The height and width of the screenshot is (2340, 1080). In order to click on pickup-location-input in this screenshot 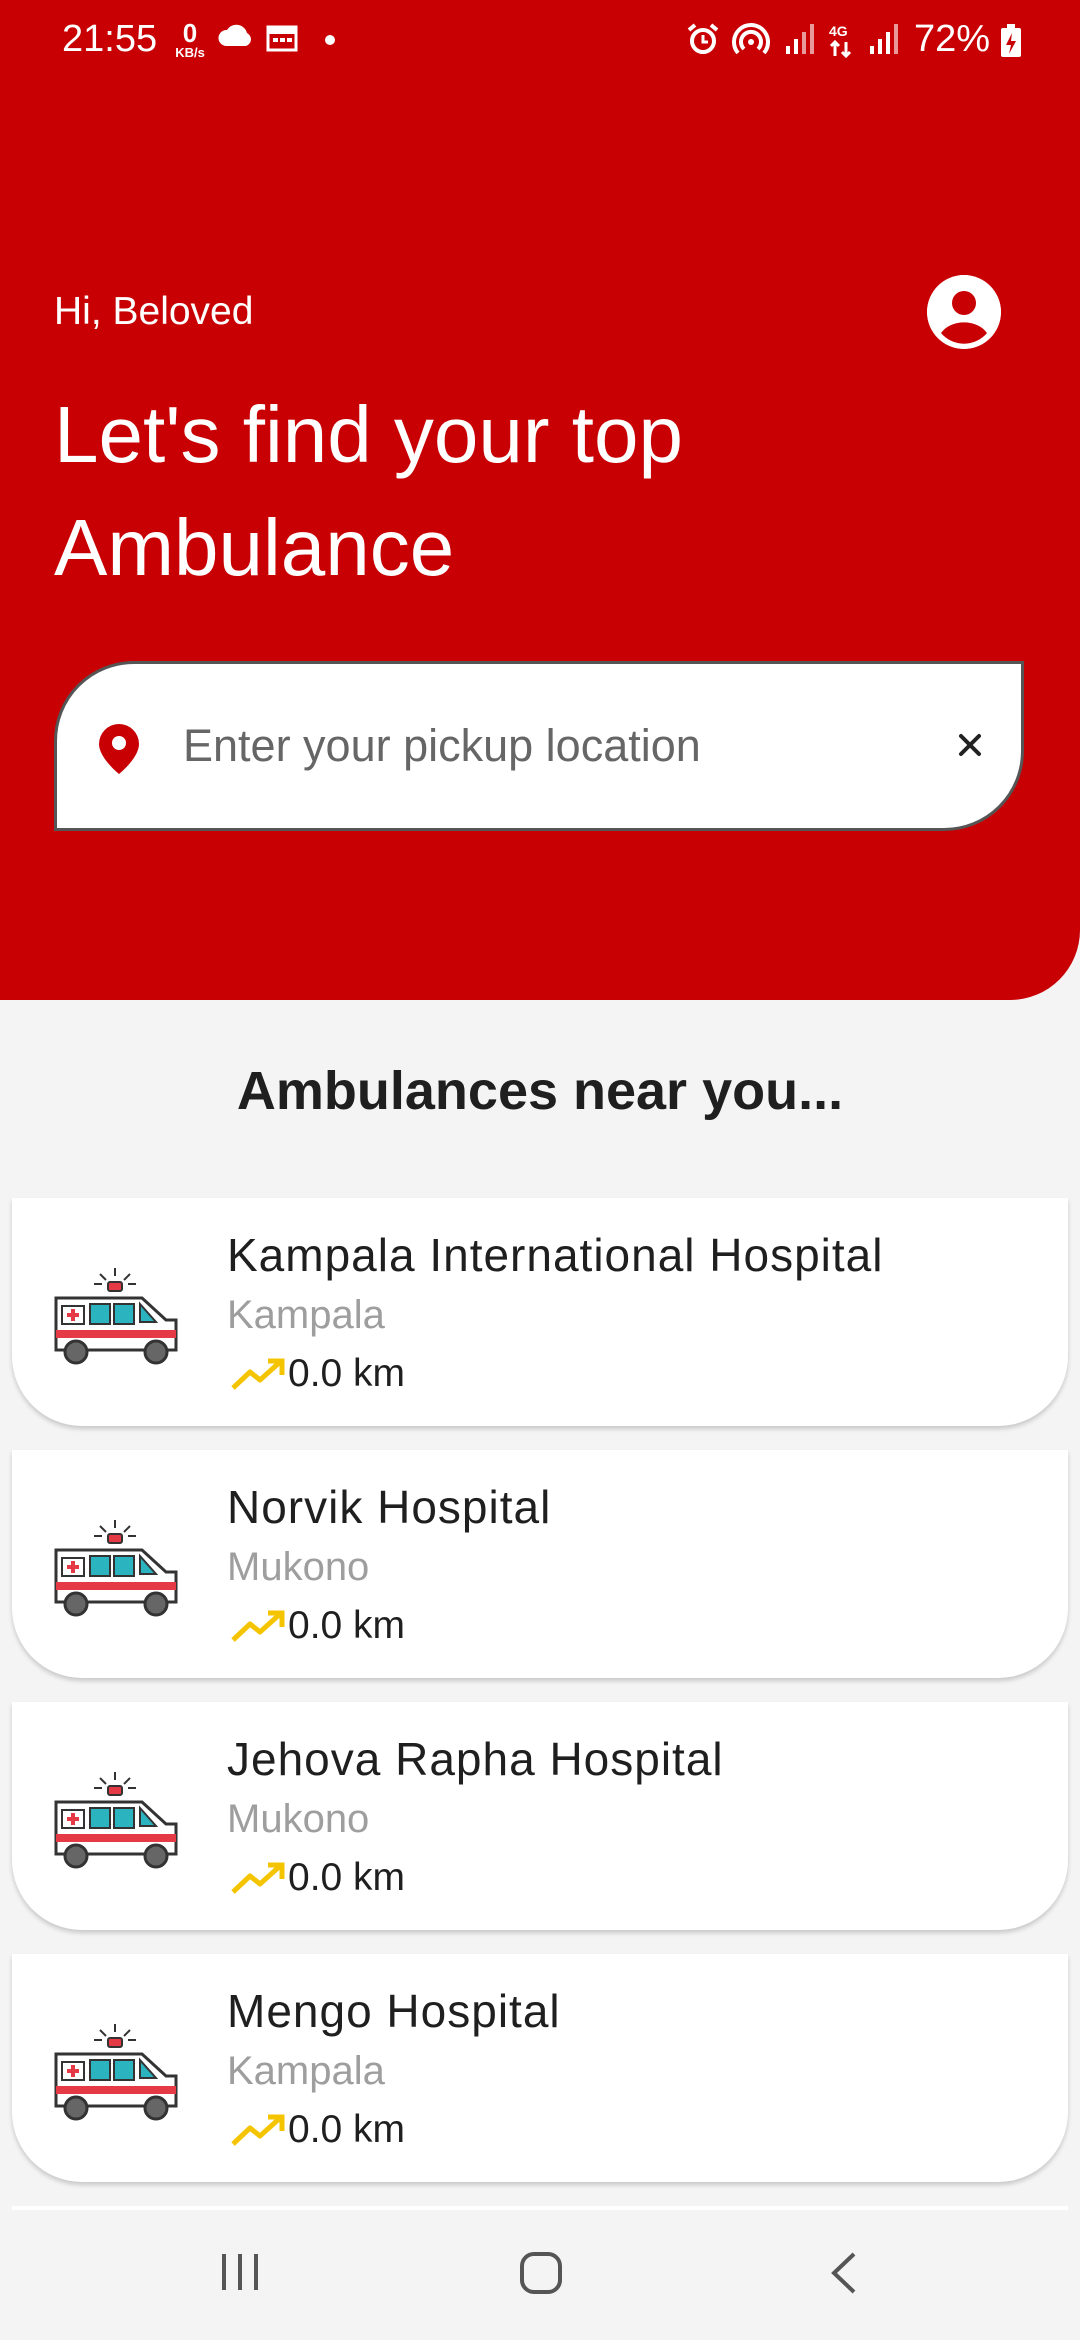, I will do `click(533, 746)`.